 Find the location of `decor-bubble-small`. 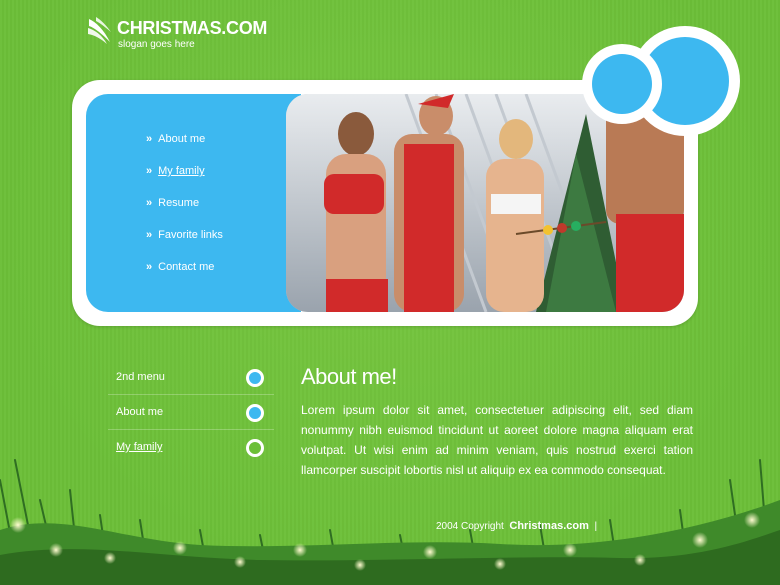

decor-bubble-small is located at coordinates (622, 84).